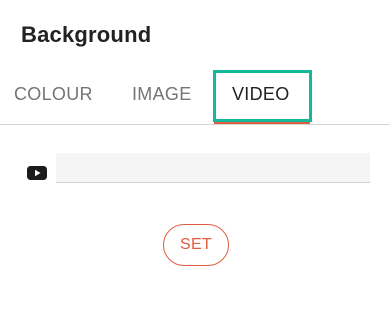 The image size is (390, 324). Describe the element at coordinates (37, 173) in the screenshot. I see `youtube-icon` at that location.